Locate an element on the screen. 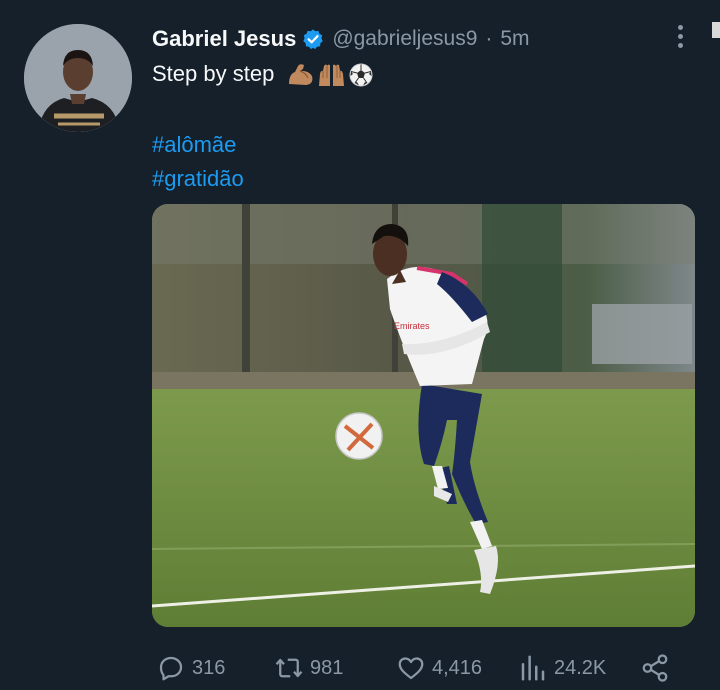  verified-badge-icon is located at coordinates (313, 39).